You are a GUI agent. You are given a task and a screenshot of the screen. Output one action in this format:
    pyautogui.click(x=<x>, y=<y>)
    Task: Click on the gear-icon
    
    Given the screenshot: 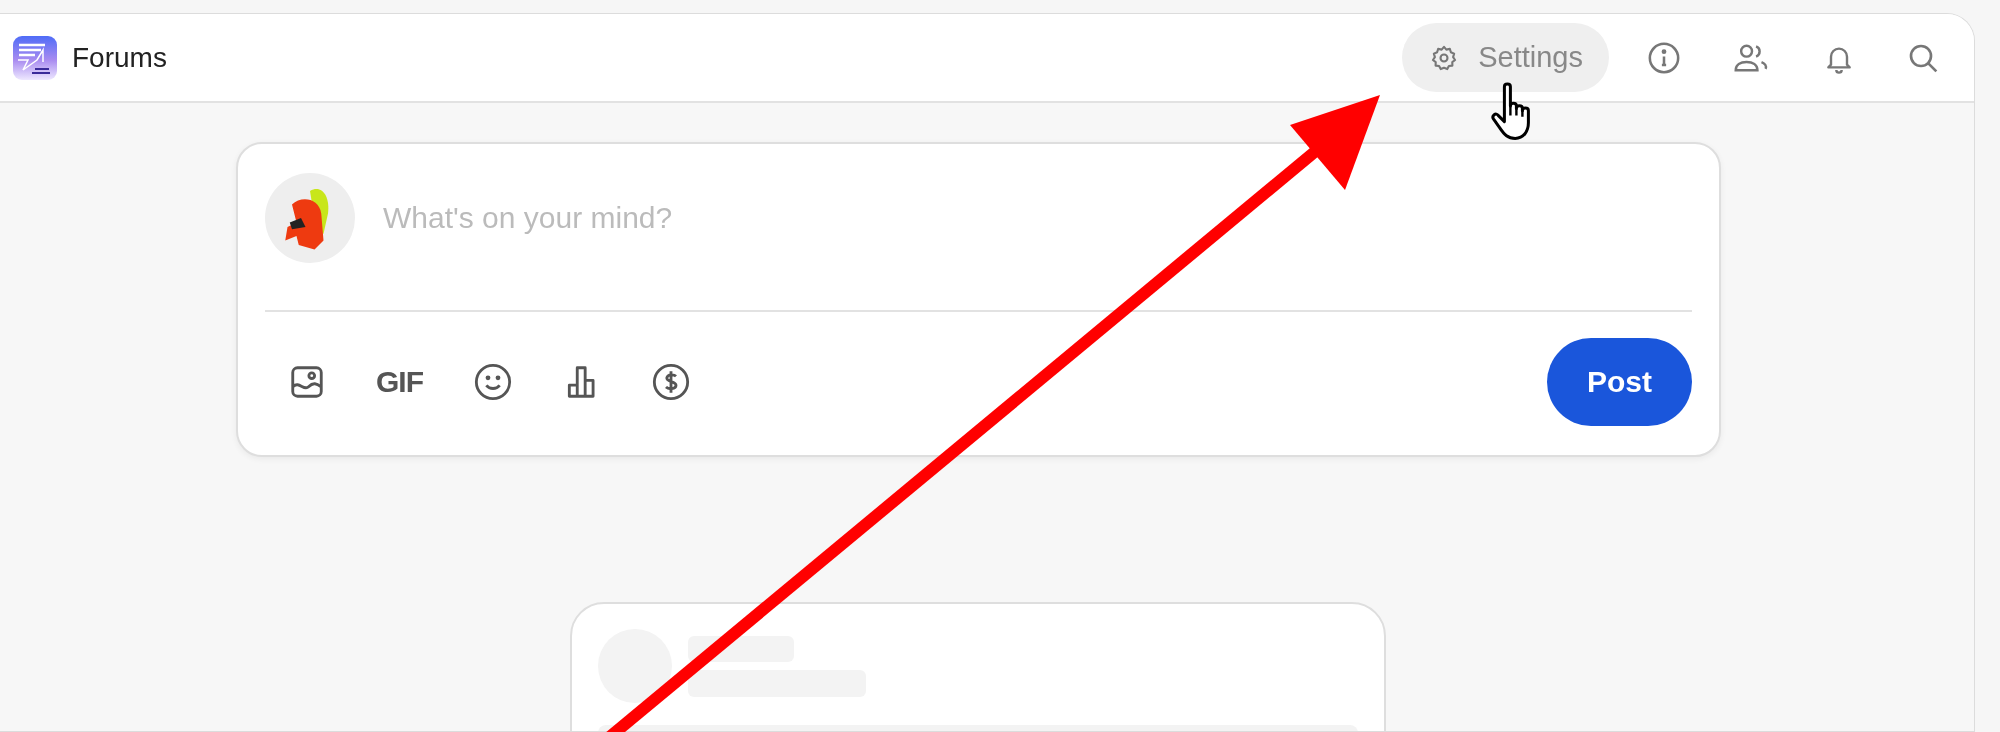 What is the action you would take?
    pyautogui.click(x=1444, y=57)
    